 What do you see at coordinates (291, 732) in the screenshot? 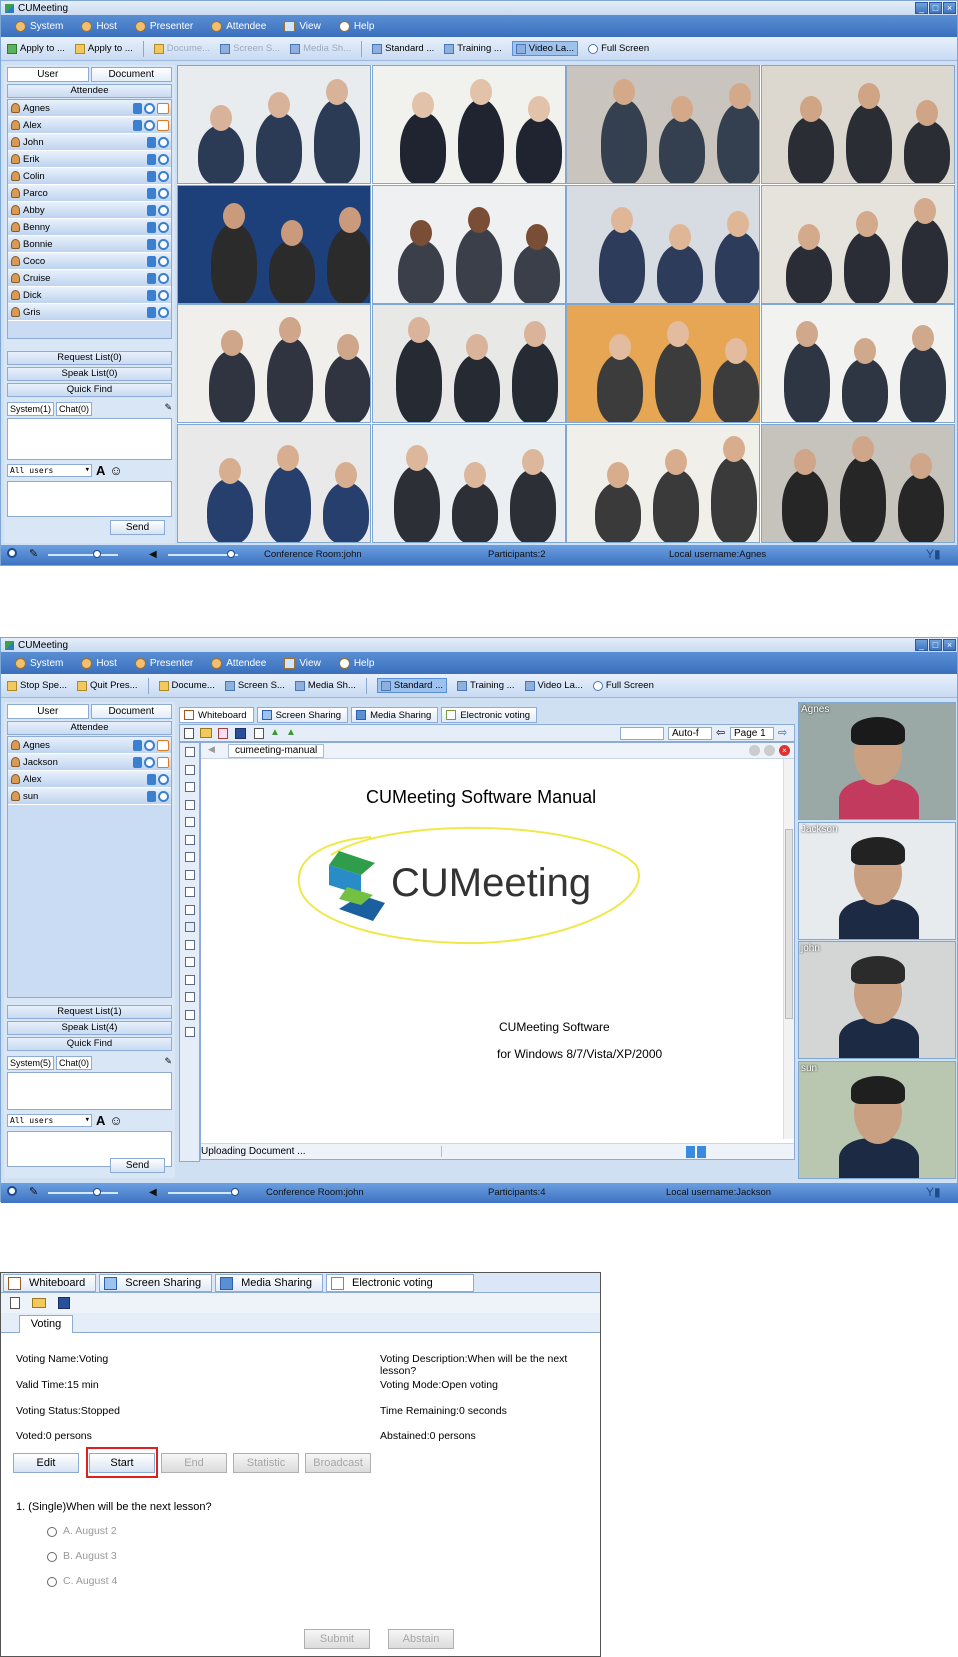
I see `arrow-up-icon: ▲` at bounding box center [291, 732].